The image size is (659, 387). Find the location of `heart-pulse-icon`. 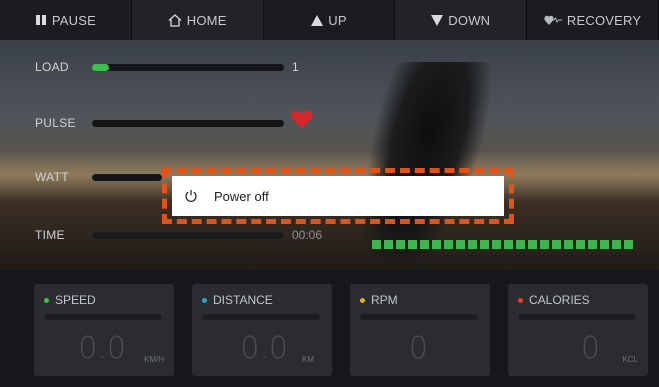

heart-pulse-icon is located at coordinates (553, 20).